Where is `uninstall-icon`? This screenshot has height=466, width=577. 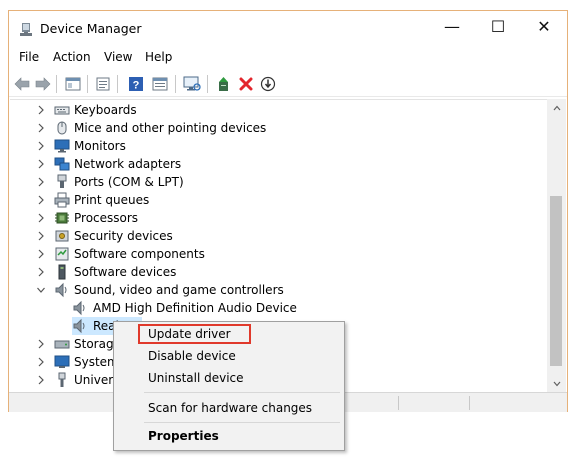 uninstall-icon is located at coordinates (246, 84).